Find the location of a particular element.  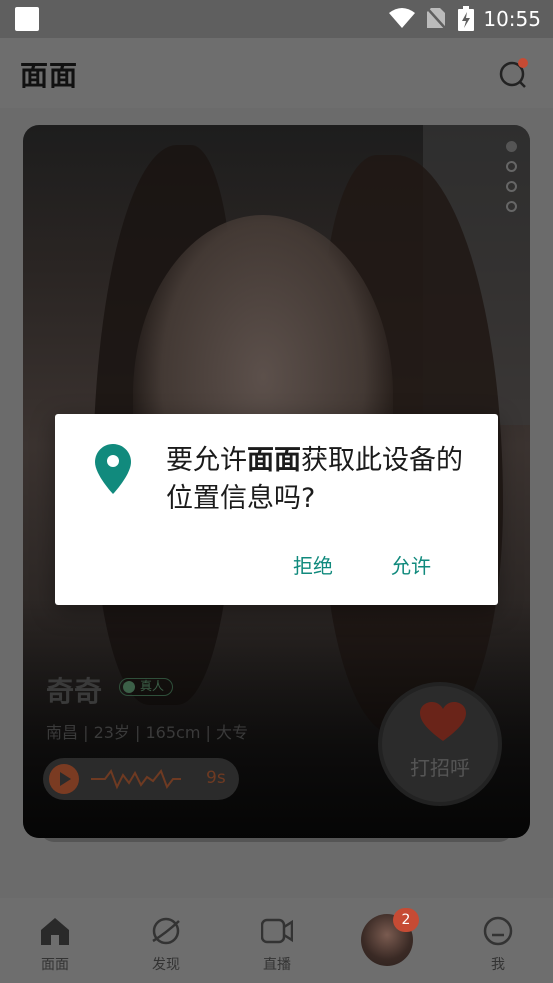

no-sim-icon is located at coordinates (436, 18).